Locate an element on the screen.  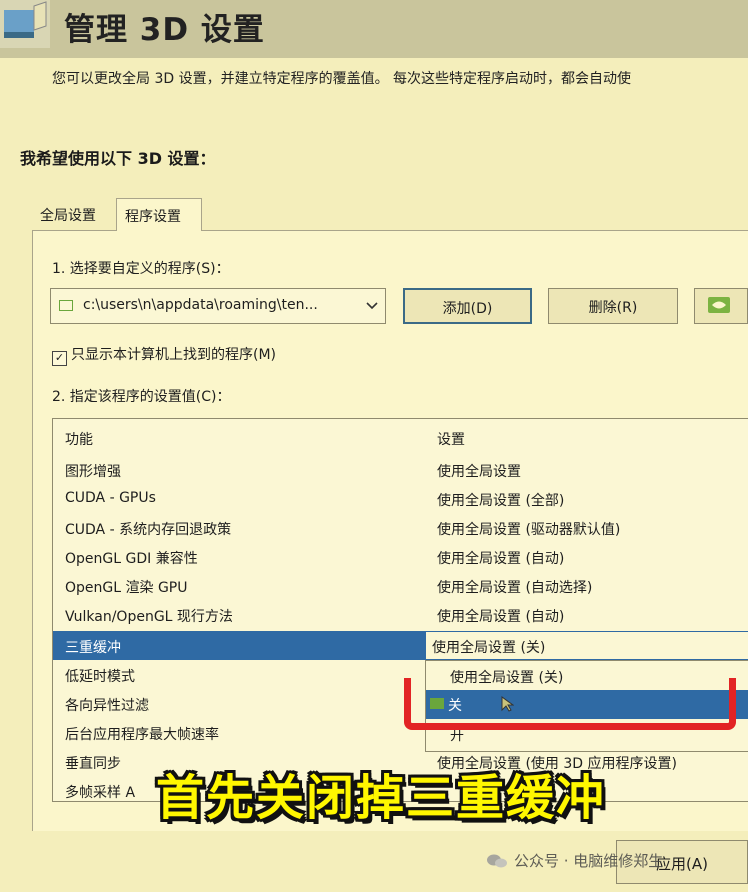
wechat-icon is located at coordinates (497, 861).